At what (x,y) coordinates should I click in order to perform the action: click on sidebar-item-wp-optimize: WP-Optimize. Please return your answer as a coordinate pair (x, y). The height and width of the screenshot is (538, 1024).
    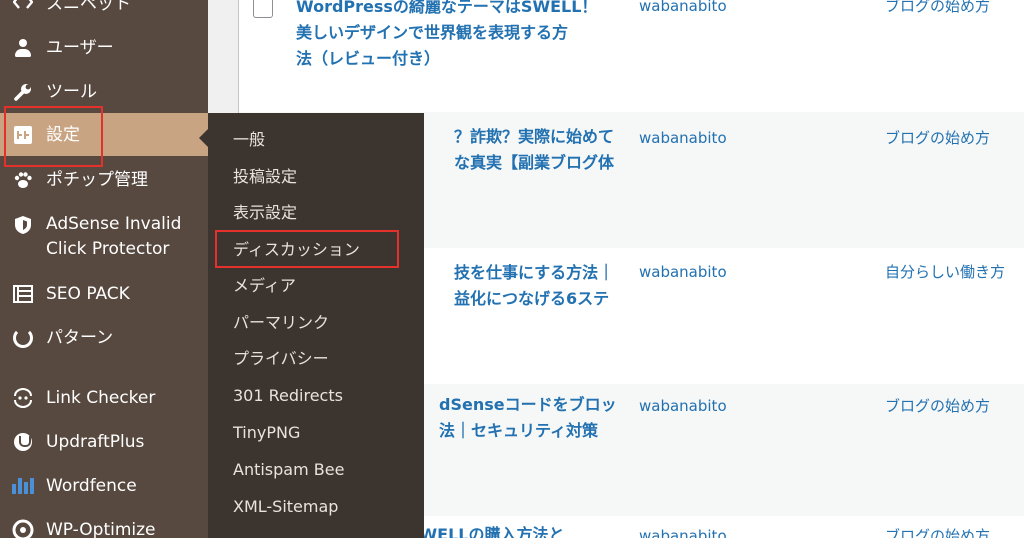
    Looking at the image, I should click on (104, 526).